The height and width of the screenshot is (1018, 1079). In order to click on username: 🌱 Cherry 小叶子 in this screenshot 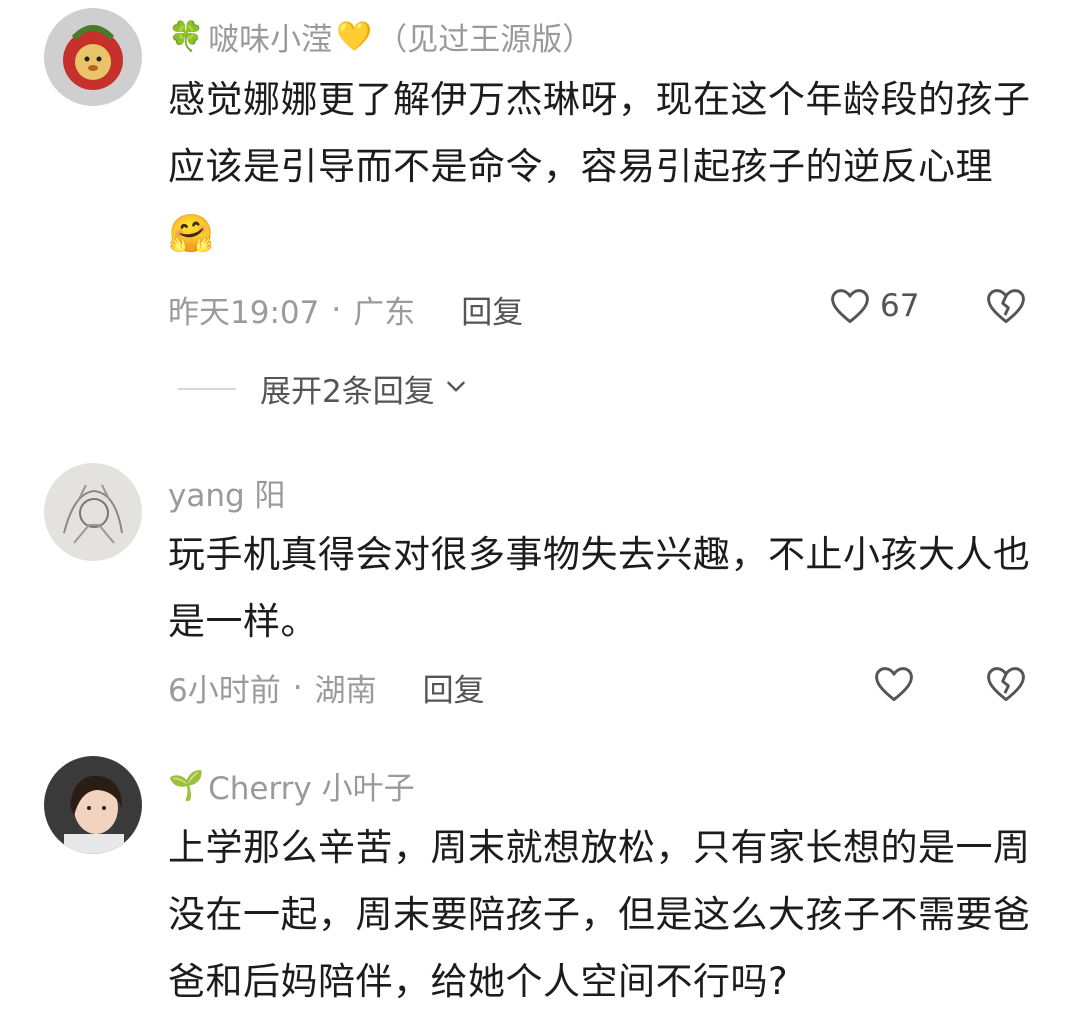, I will do `click(291, 785)`.